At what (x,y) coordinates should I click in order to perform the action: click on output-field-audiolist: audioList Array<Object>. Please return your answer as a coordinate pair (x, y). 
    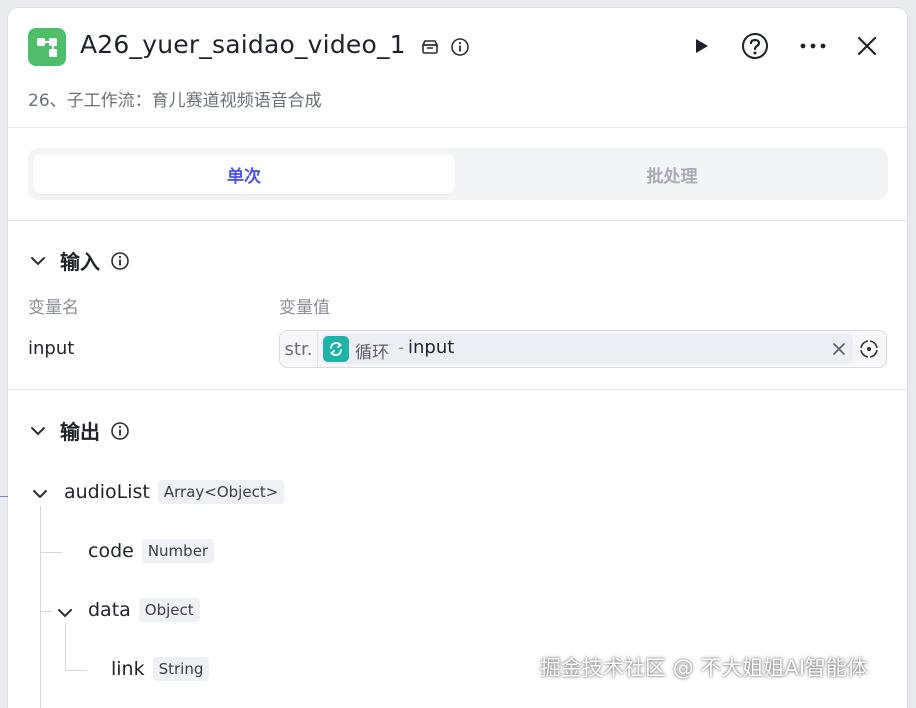
    Looking at the image, I should click on (174, 492).